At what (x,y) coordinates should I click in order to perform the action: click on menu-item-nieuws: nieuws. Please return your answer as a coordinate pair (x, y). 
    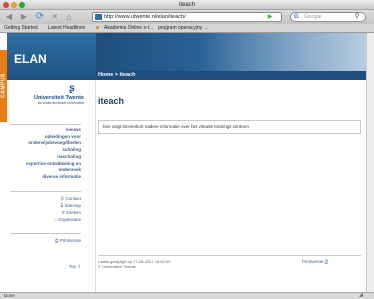
    Looking at the image, I should click on (44, 130).